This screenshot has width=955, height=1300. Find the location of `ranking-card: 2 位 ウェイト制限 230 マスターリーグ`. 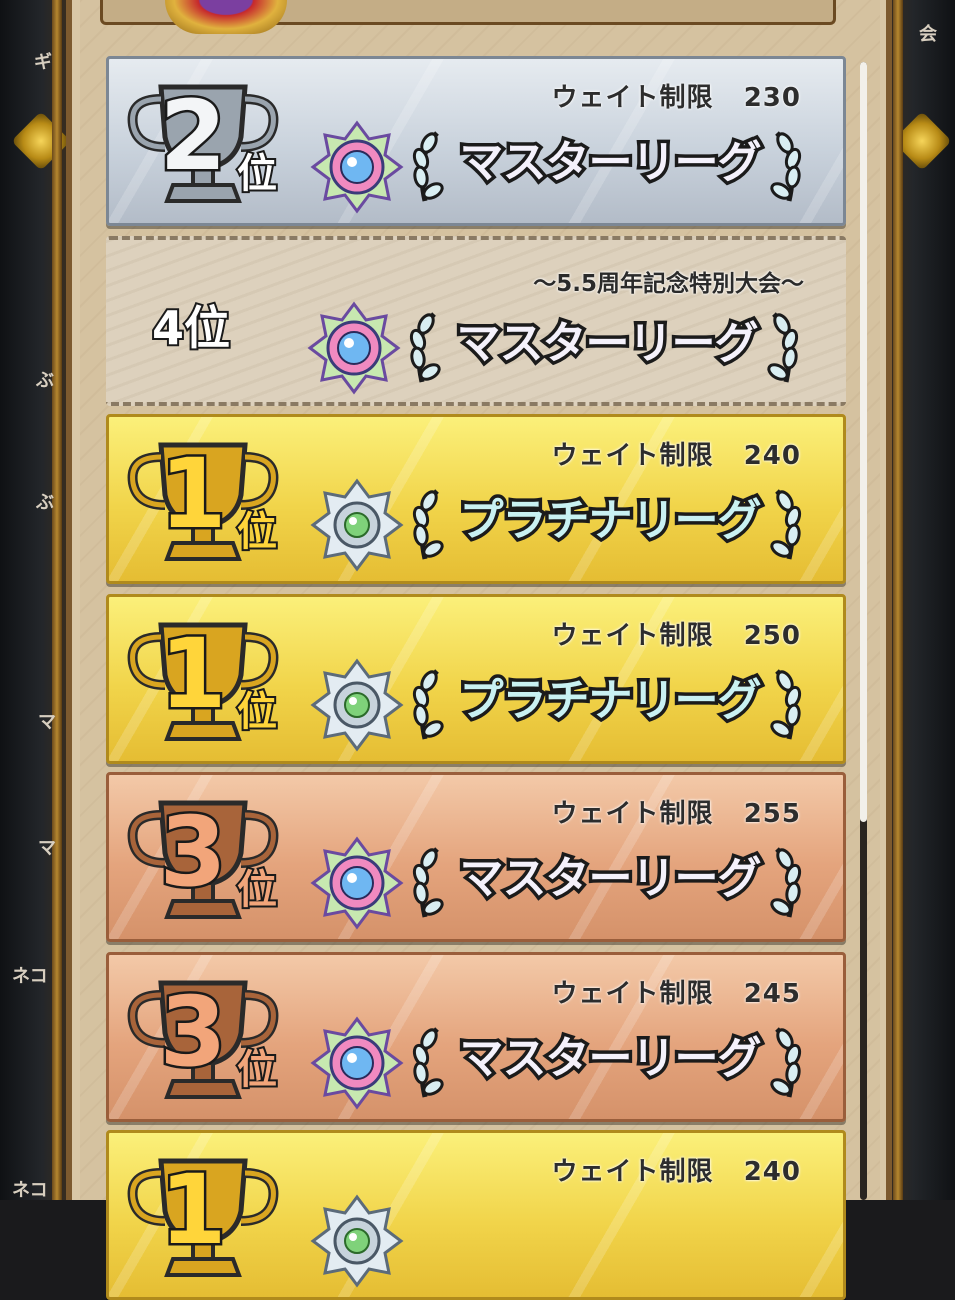

ranking-card: 2 位 ウェイト制限 230 マスターリーグ is located at coordinates (476, 141).